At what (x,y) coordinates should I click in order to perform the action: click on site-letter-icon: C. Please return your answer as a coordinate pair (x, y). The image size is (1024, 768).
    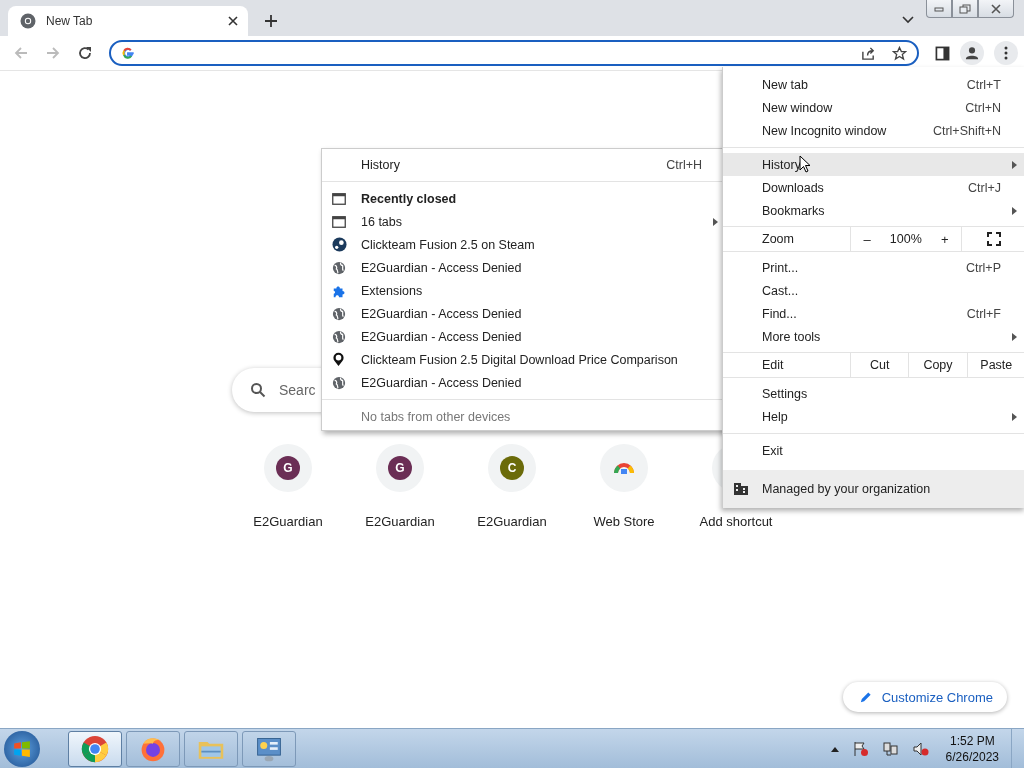
    Looking at the image, I should click on (512, 468).